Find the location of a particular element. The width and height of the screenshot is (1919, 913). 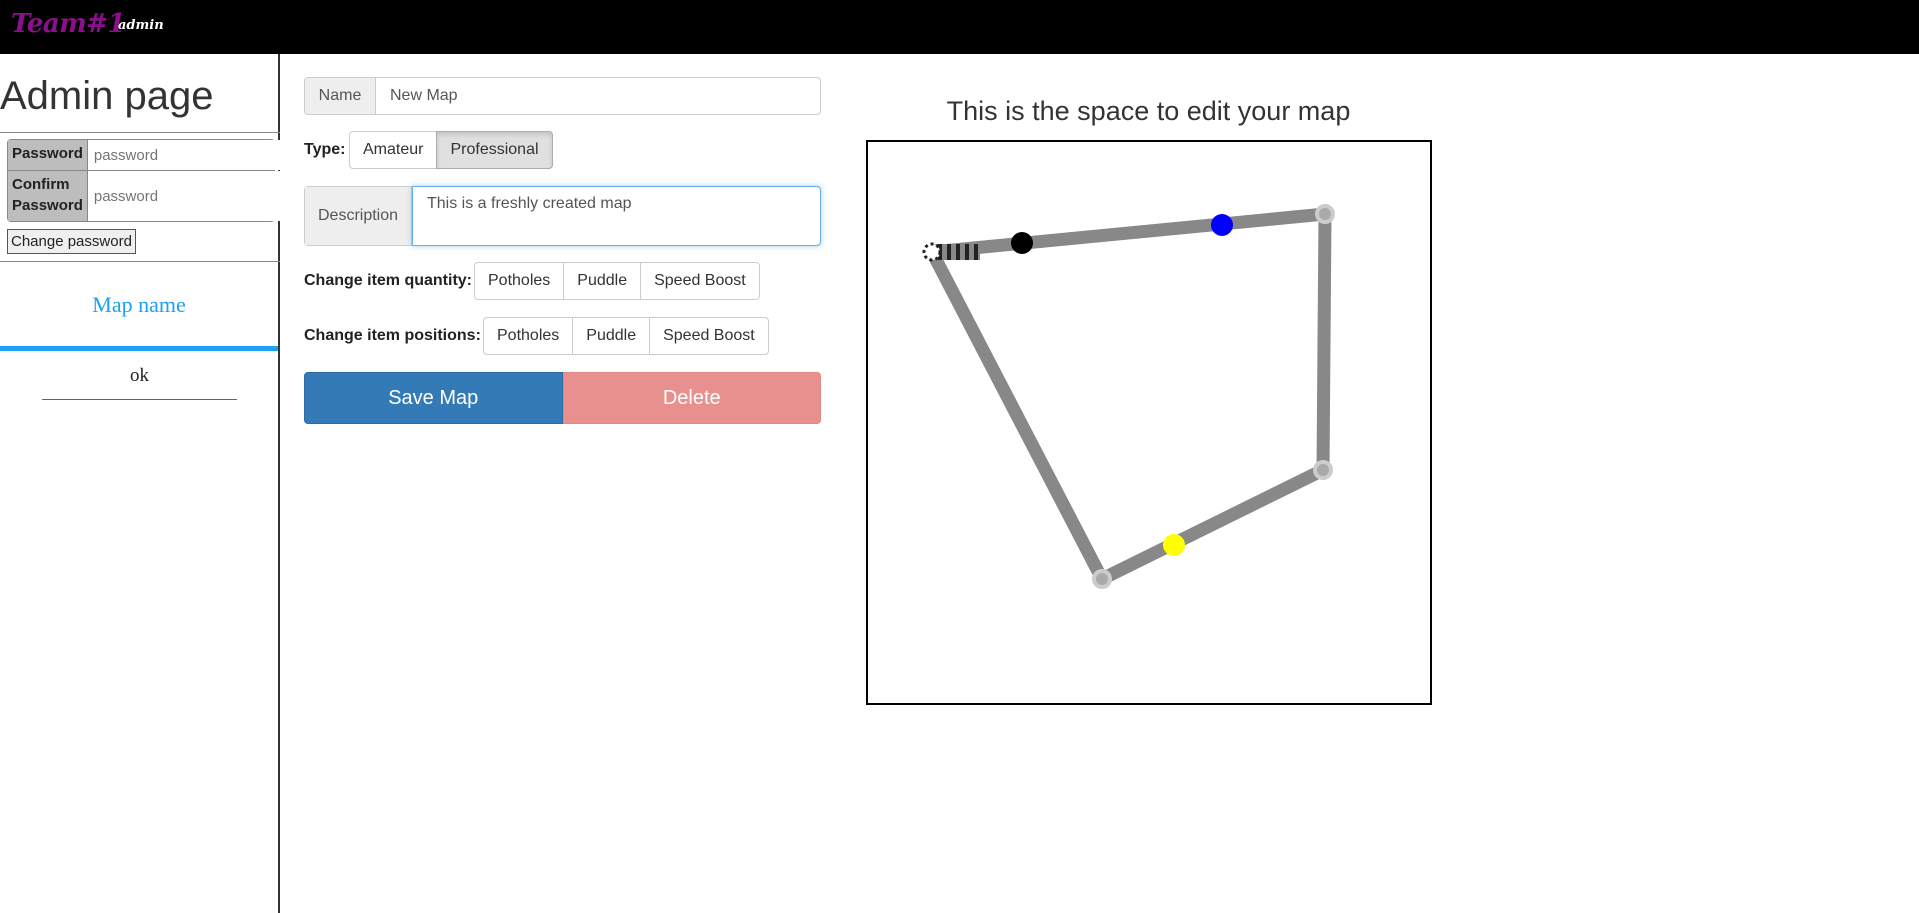

pothole-item is located at coordinates (1022, 243).